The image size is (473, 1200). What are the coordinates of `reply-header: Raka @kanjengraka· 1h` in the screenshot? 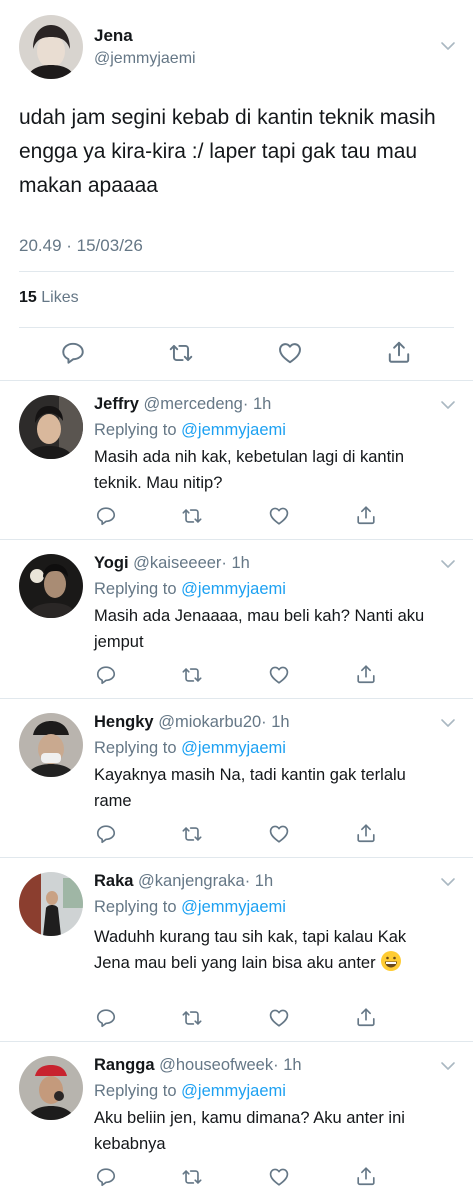 It's located at (183, 881).